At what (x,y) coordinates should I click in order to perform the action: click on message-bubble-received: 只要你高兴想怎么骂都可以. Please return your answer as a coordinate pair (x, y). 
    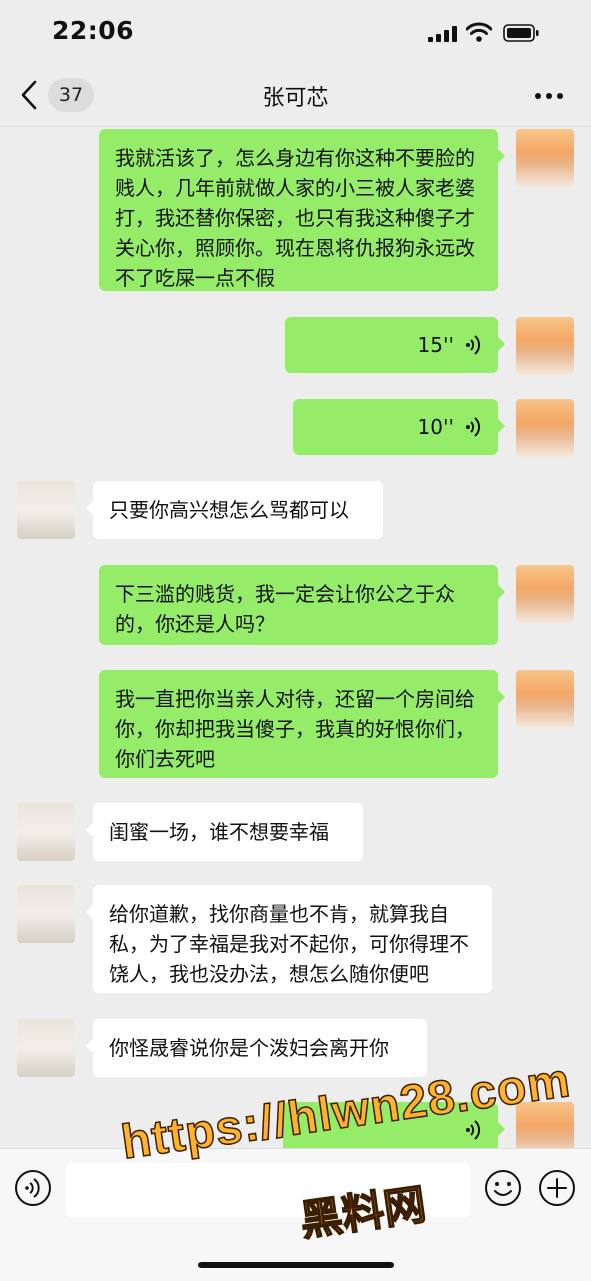
    Looking at the image, I should click on (234, 510).